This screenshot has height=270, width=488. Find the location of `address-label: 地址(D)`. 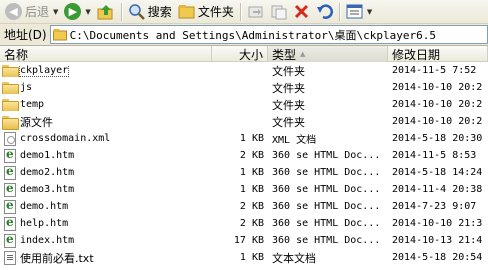

address-label: 地址(D) is located at coordinates (25, 35).